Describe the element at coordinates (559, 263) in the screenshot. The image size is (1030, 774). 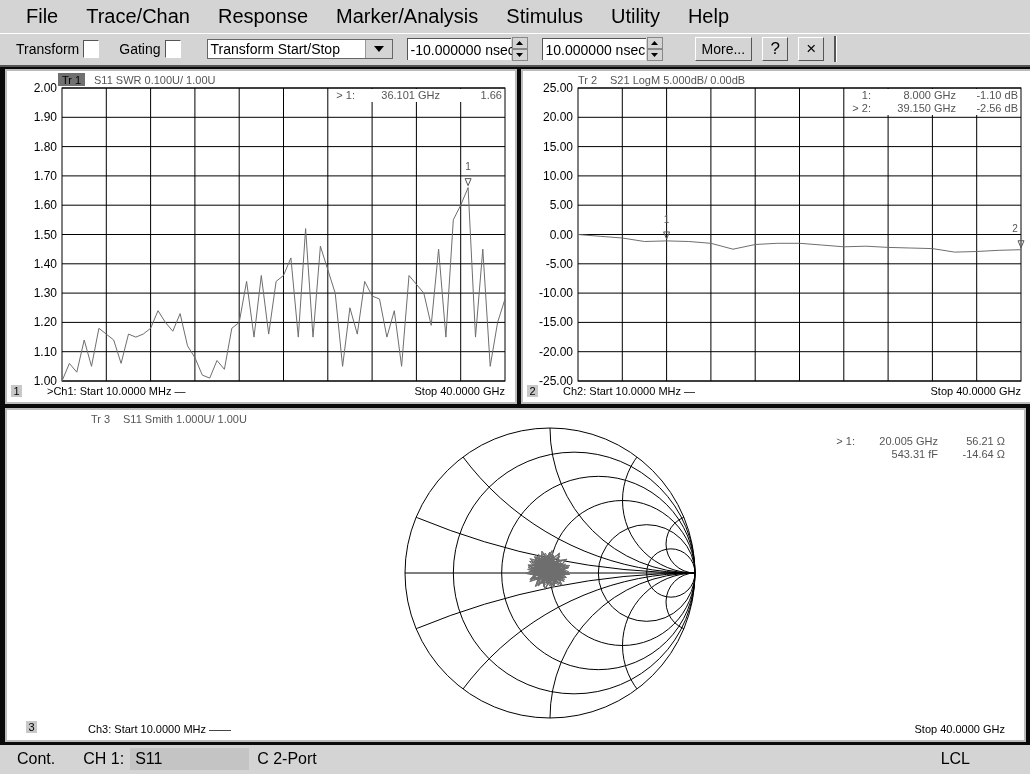
I see `y-axis-label: -5.00` at that location.